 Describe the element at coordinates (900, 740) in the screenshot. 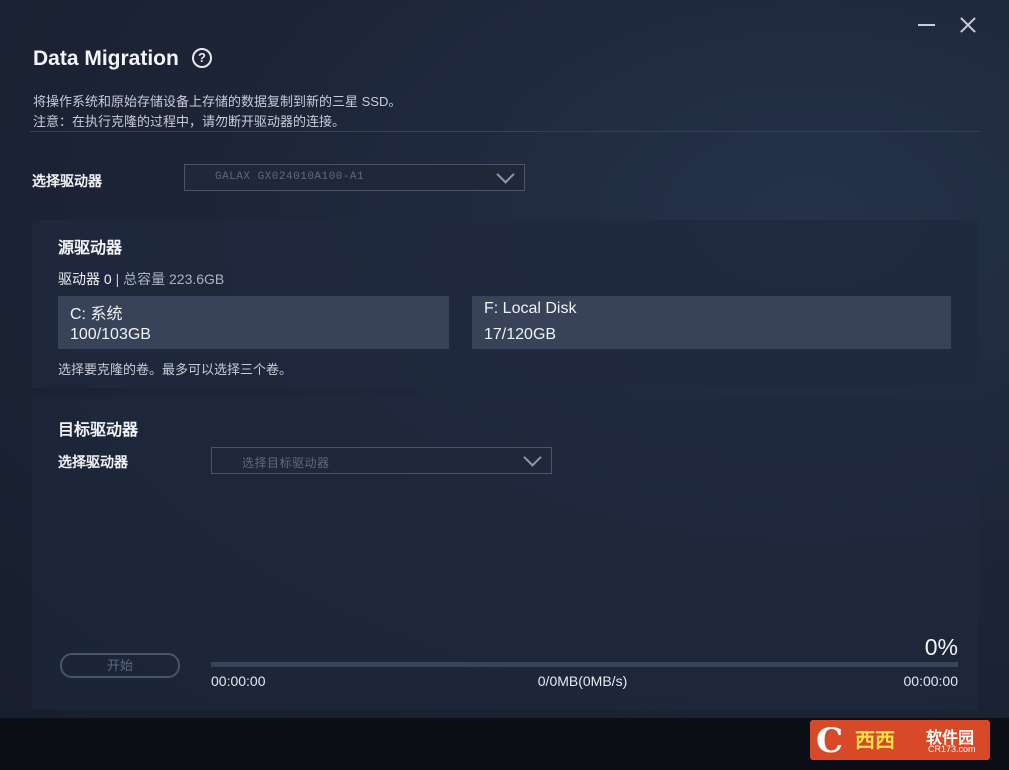

I see `watermark-logo: C 西西 软件园 CR173.com` at that location.